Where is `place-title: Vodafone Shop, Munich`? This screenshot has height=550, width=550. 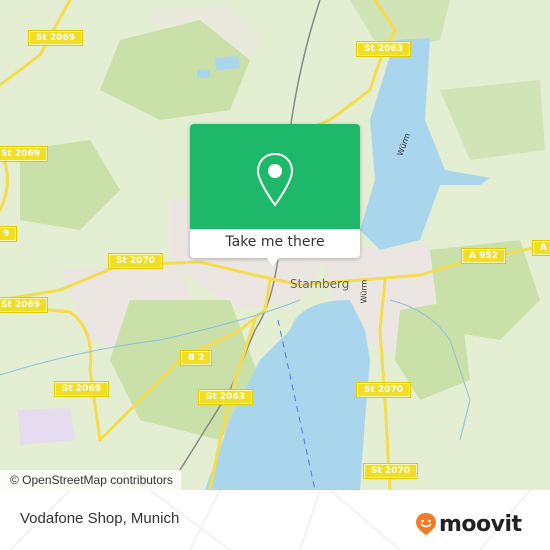 place-title: Vodafone Shop, Munich is located at coordinates (100, 518).